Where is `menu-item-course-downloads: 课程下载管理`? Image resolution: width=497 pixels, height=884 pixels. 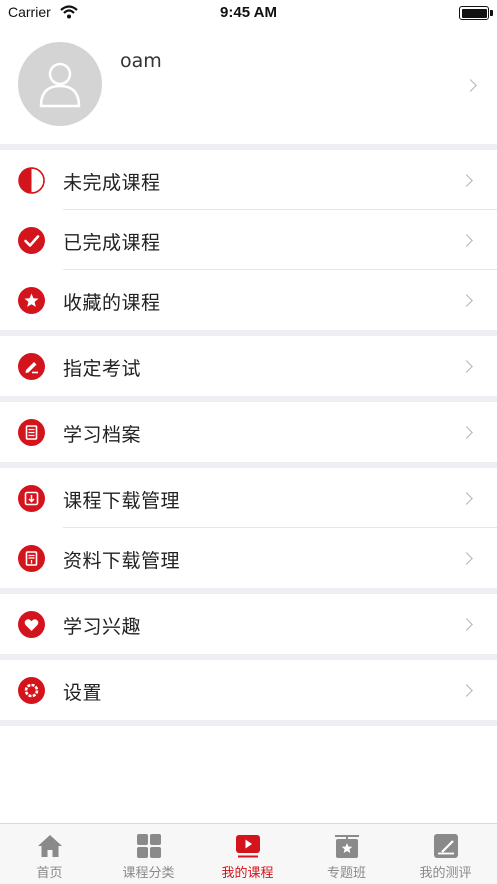 menu-item-course-downloads: 课程下载管理 is located at coordinates (248, 498).